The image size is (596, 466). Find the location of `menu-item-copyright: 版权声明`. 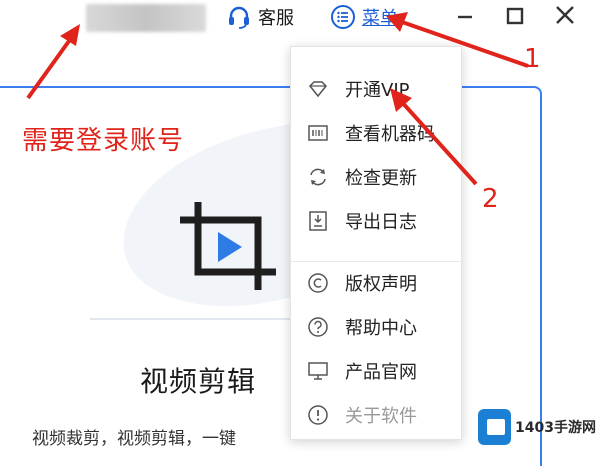

menu-item-copyright: 版权声明 is located at coordinates (376, 283).